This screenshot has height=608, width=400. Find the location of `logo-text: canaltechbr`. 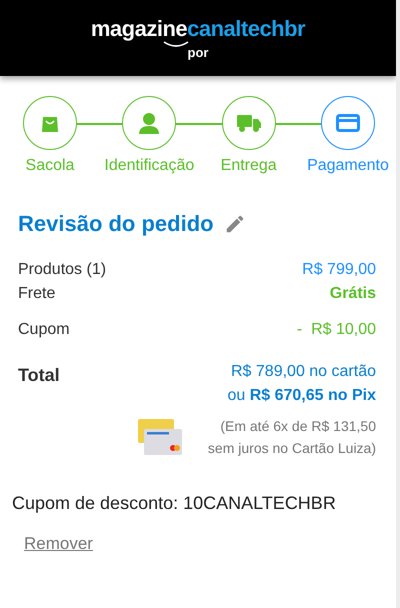

logo-text: canaltechbr is located at coordinates (246, 29).